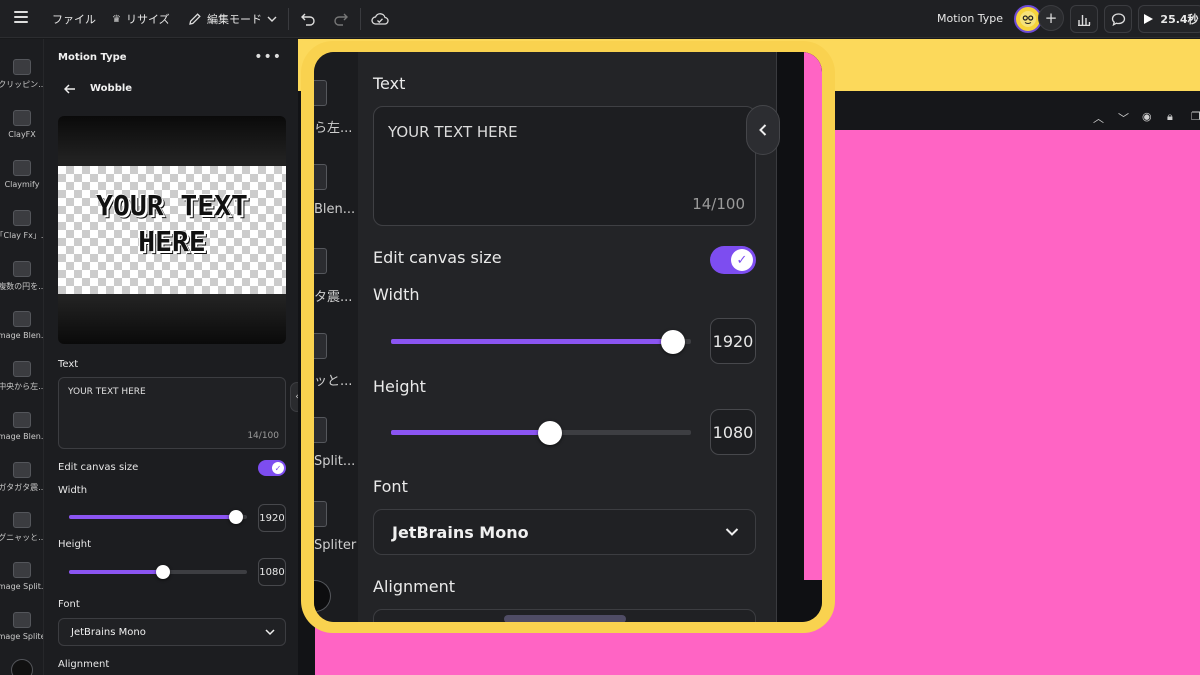 This screenshot has height=675, width=1200. I want to click on rail-item-label: Image Spliter, so click(21, 636).